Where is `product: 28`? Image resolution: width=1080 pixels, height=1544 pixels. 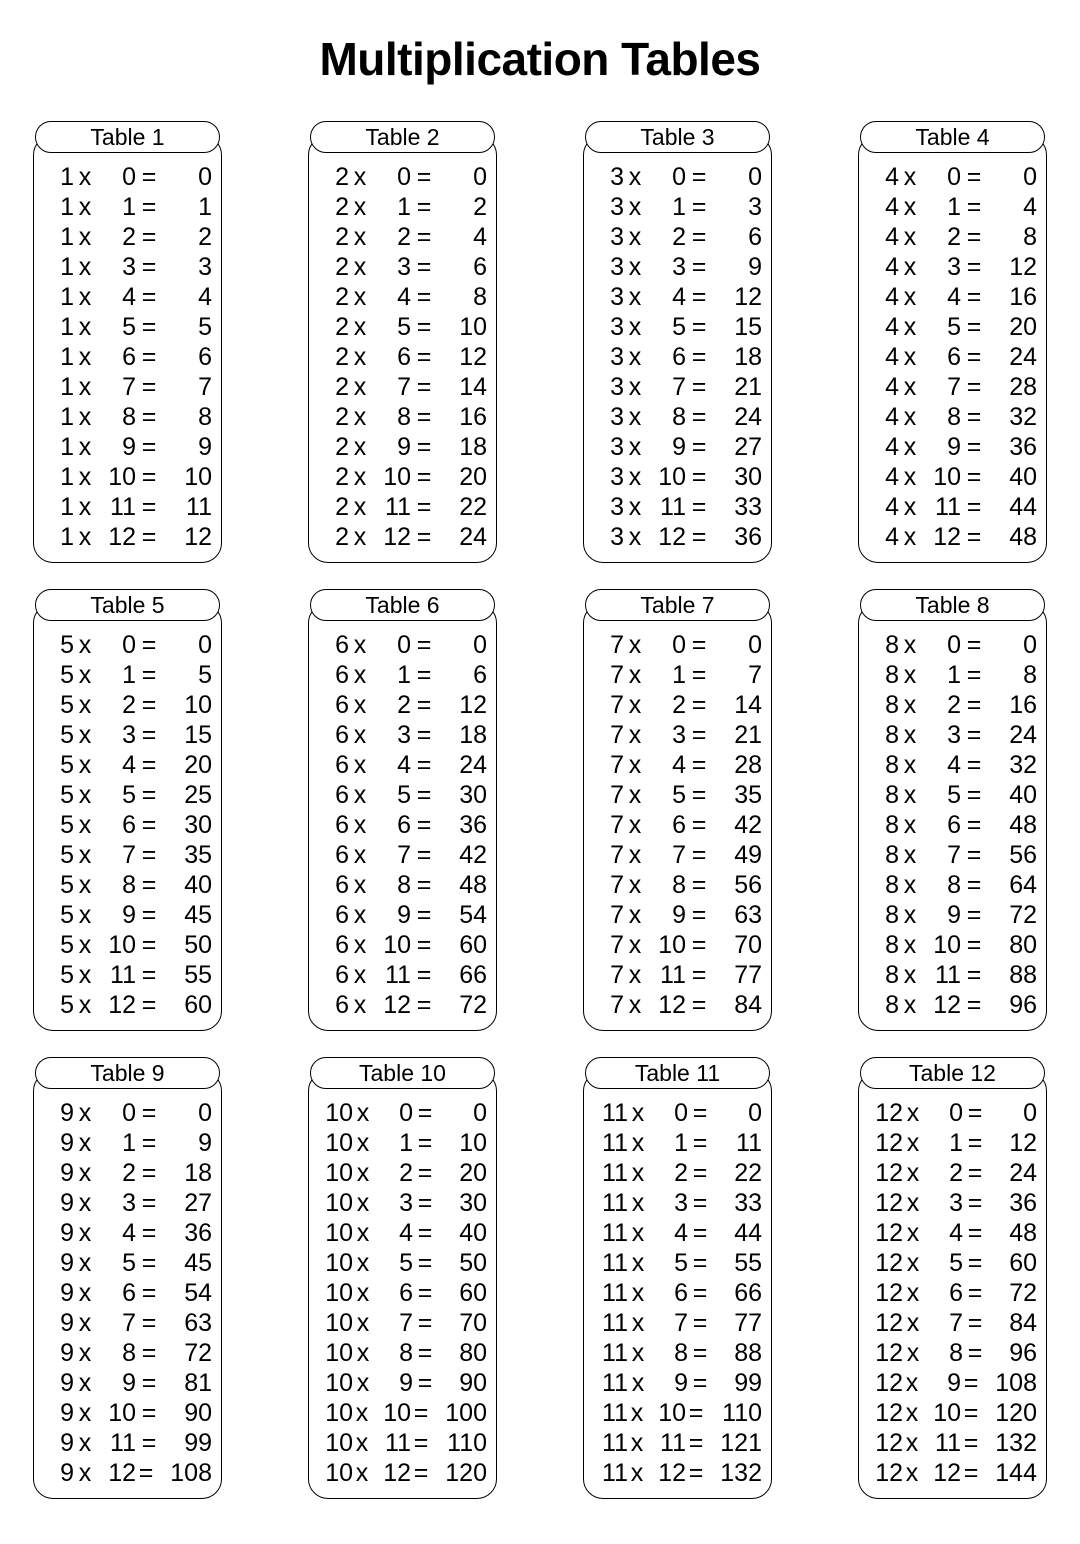
product: 28 is located at coordinates (748, 765).